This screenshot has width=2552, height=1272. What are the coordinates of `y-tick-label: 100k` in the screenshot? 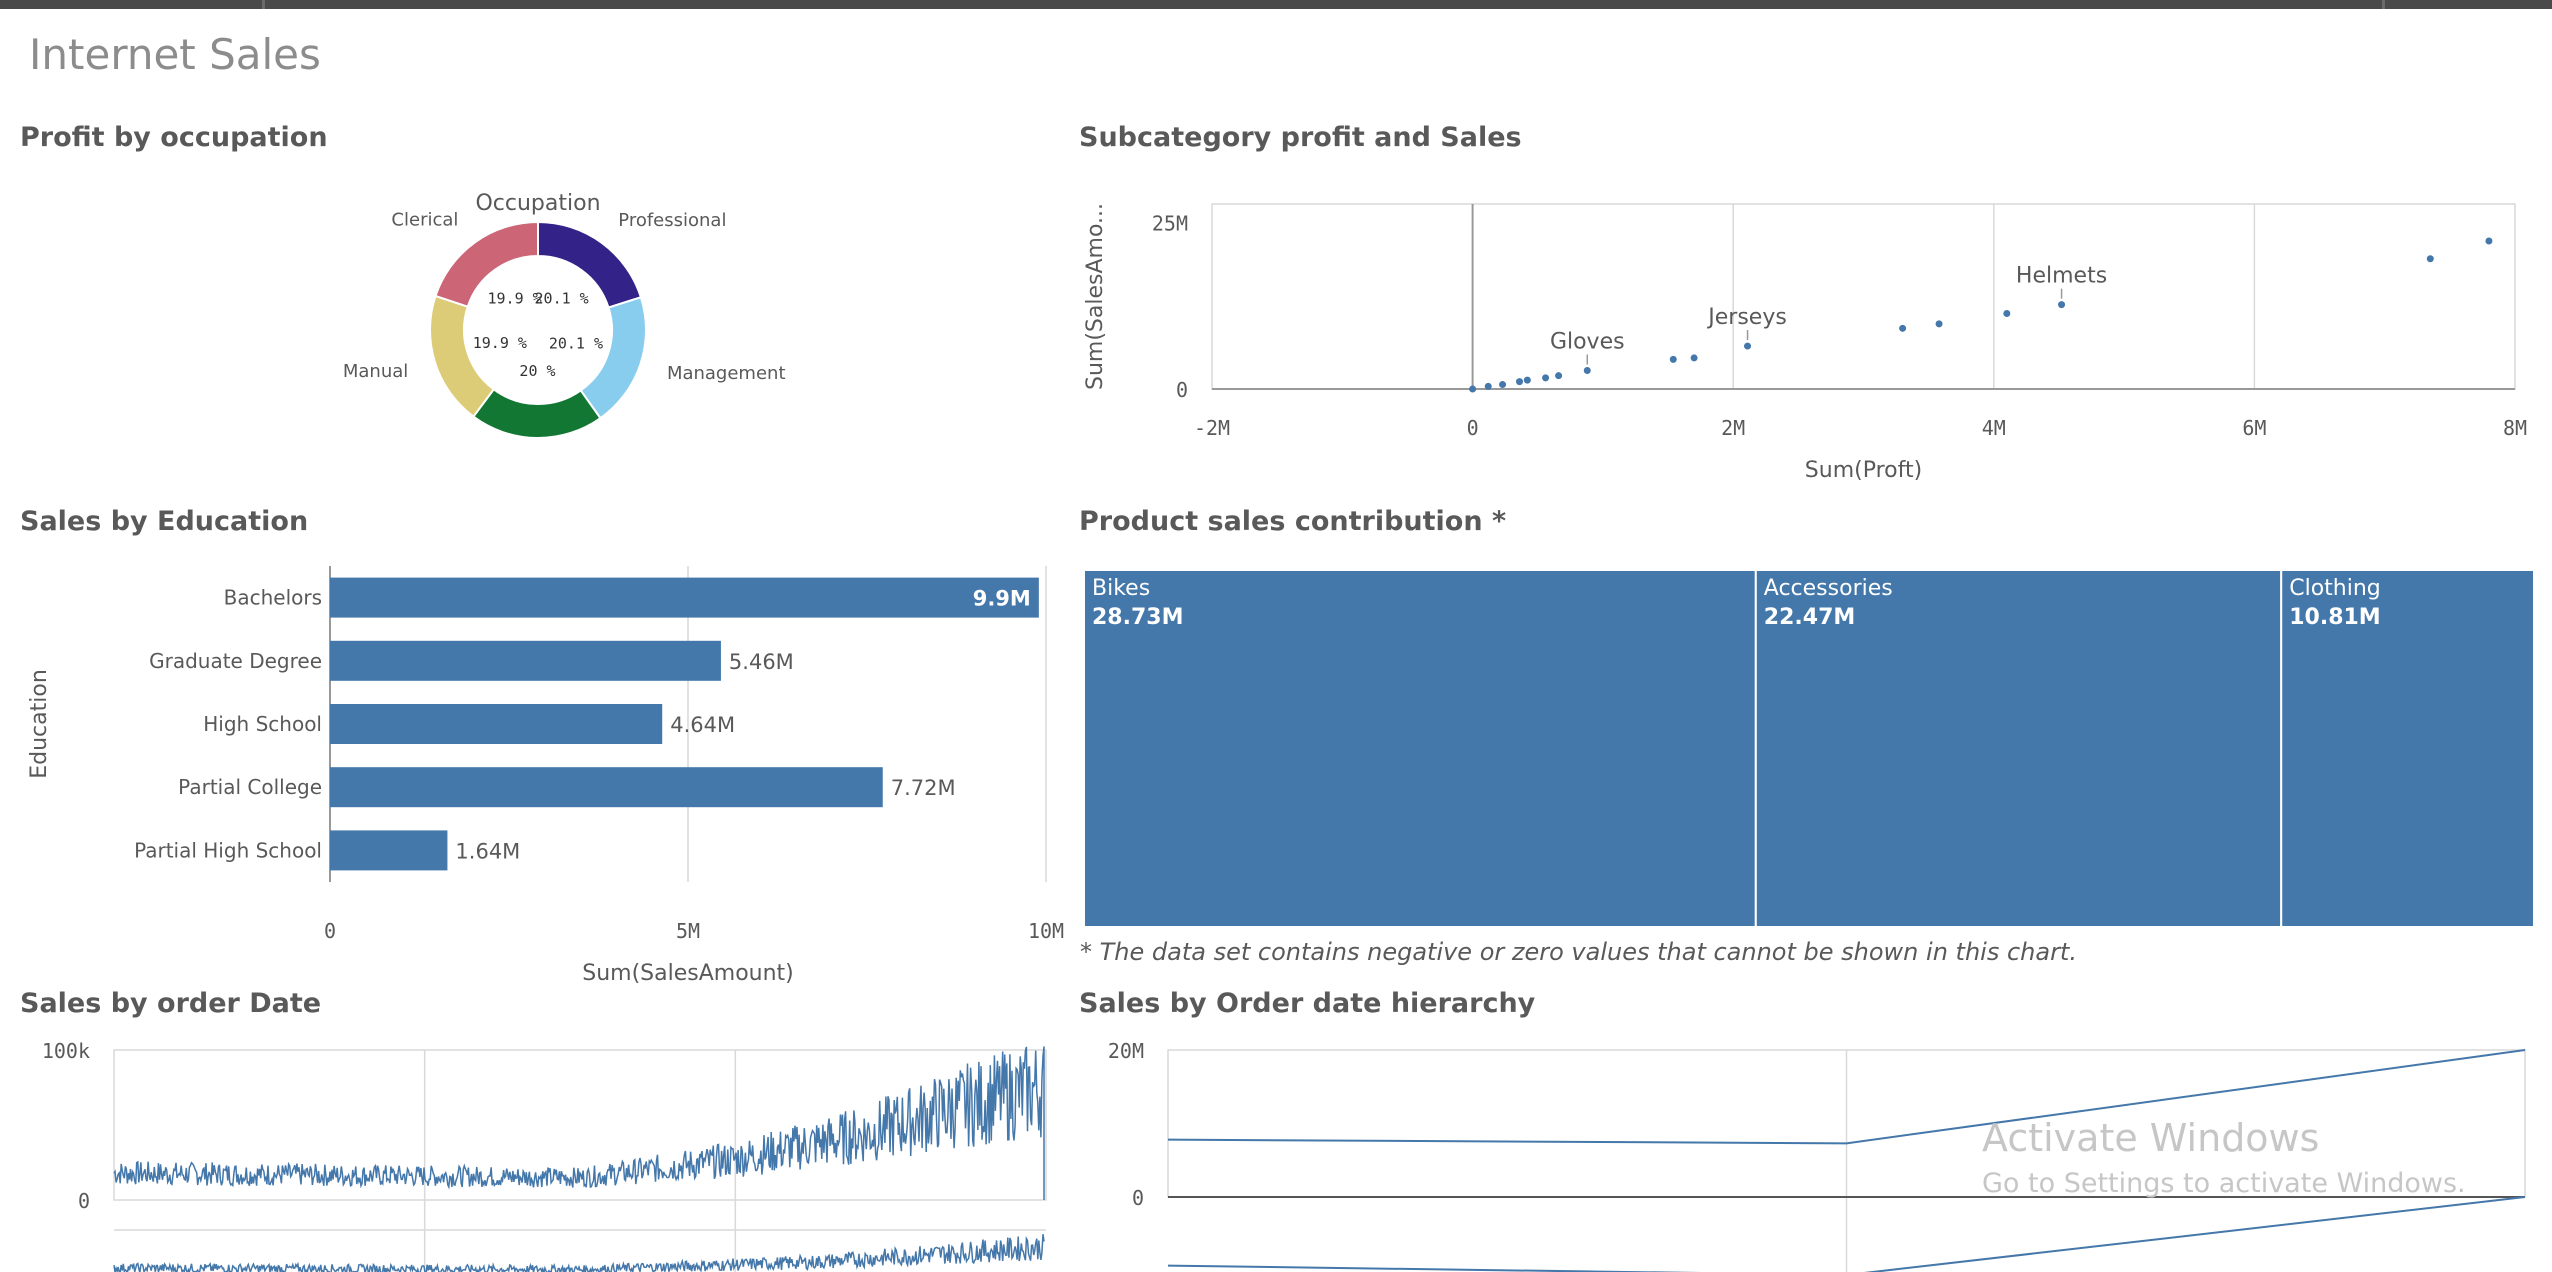 It's located at (66, 1051).